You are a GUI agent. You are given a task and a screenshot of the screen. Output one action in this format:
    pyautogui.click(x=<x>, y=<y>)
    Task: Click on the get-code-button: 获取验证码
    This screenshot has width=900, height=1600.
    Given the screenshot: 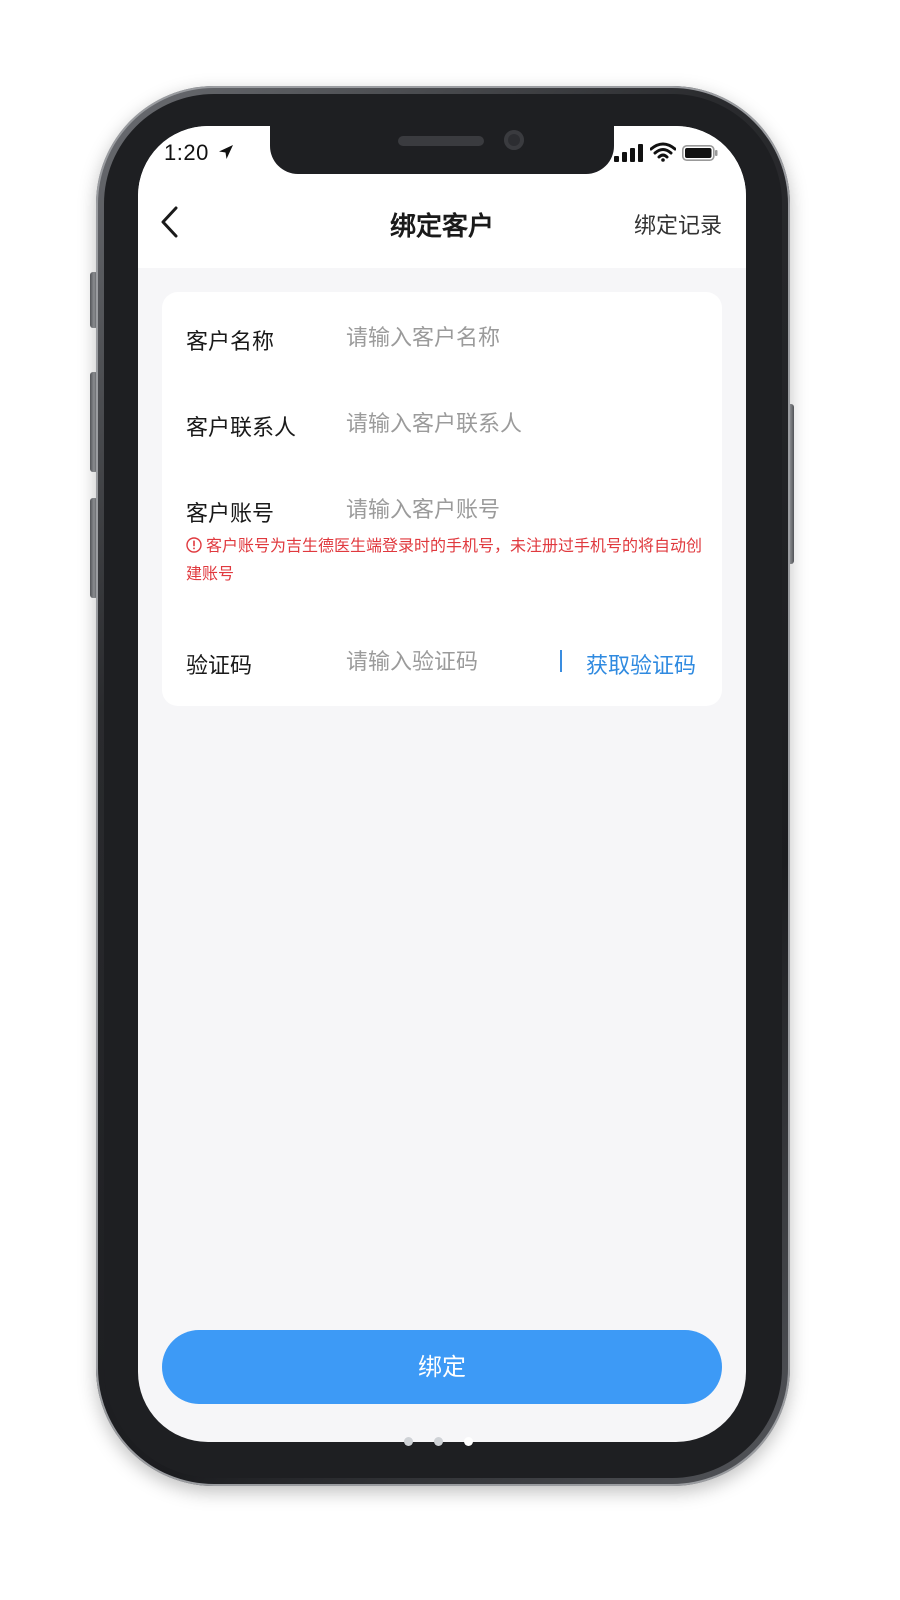 What is the action you would take?
    pyautogui.click(x=641, y=664)
    